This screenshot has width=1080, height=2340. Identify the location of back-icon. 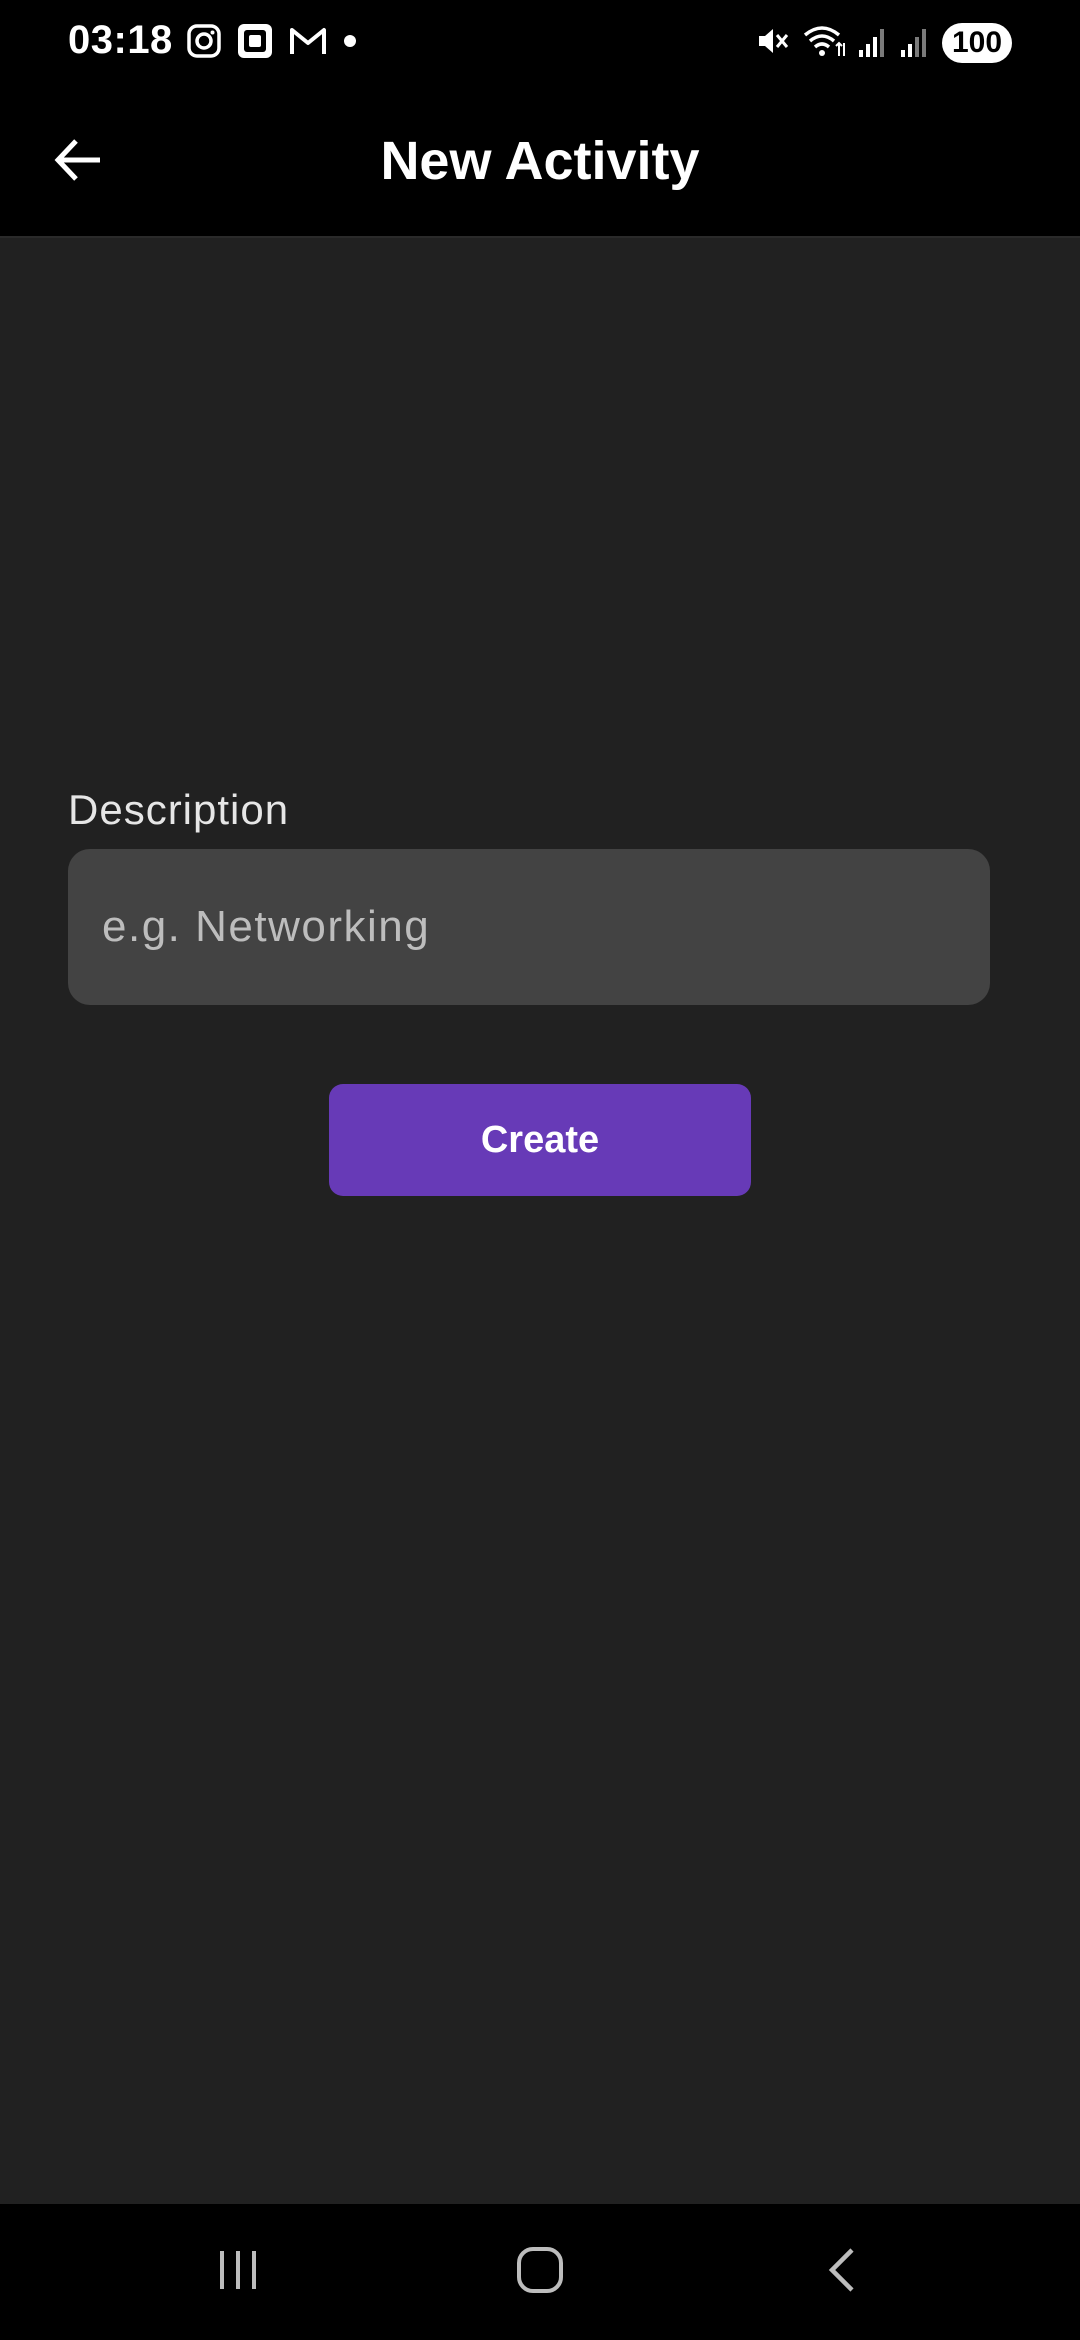
(842, 2272).